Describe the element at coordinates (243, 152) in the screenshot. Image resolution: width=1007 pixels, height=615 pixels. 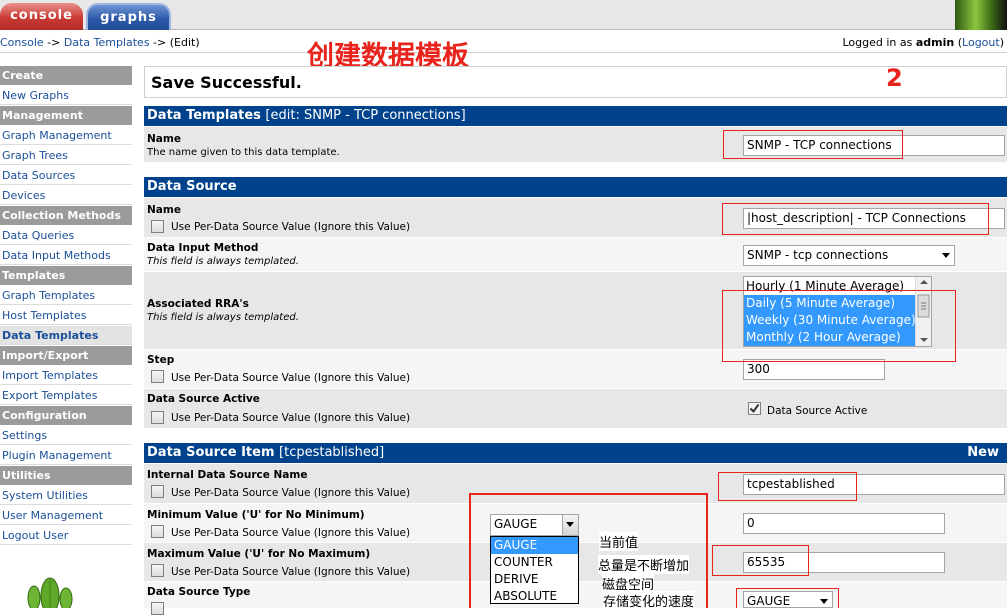
I see `field-description: The name given to this data template.` at that location.